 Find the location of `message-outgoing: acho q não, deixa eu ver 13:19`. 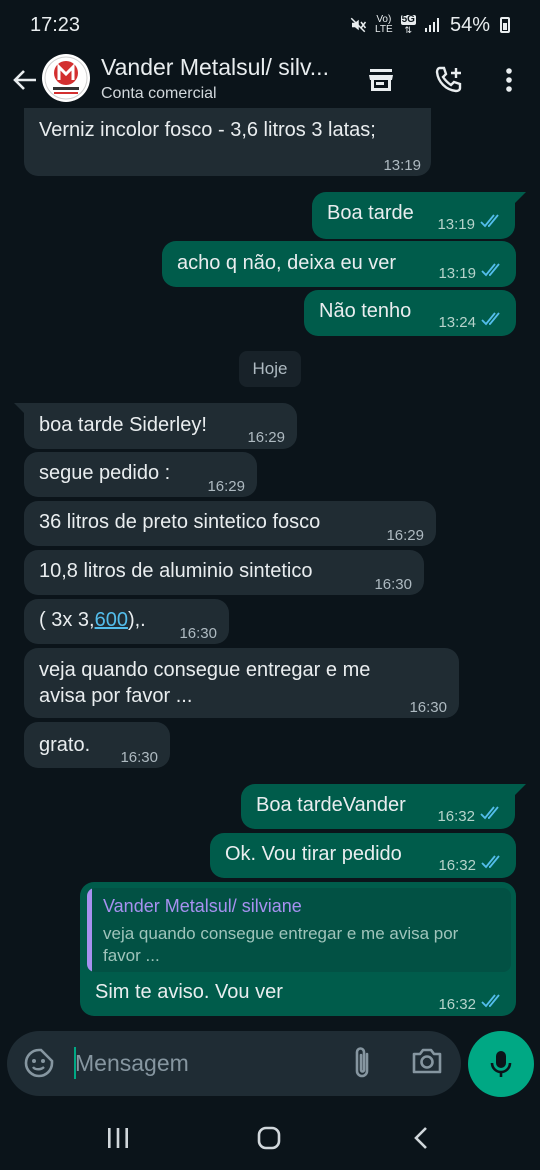

message-outgoing: acho q não, deixa eu ver 13:19 is located at coordinates (339, 264).